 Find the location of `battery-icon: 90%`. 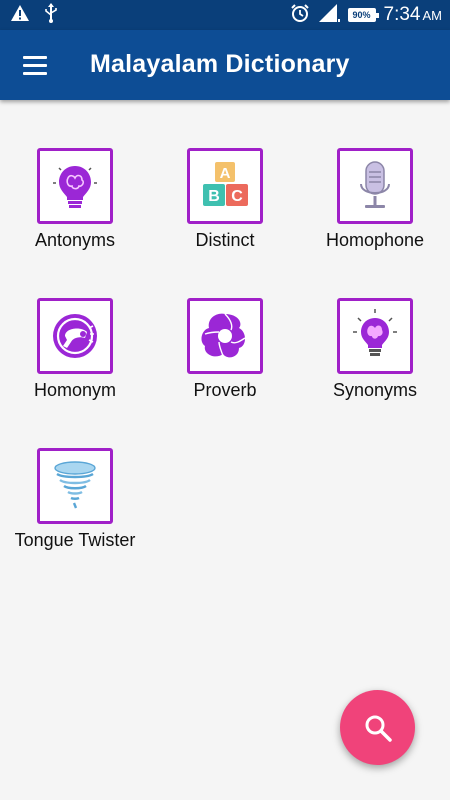

battery-icon: 90% is located at coordinates (363, 15).